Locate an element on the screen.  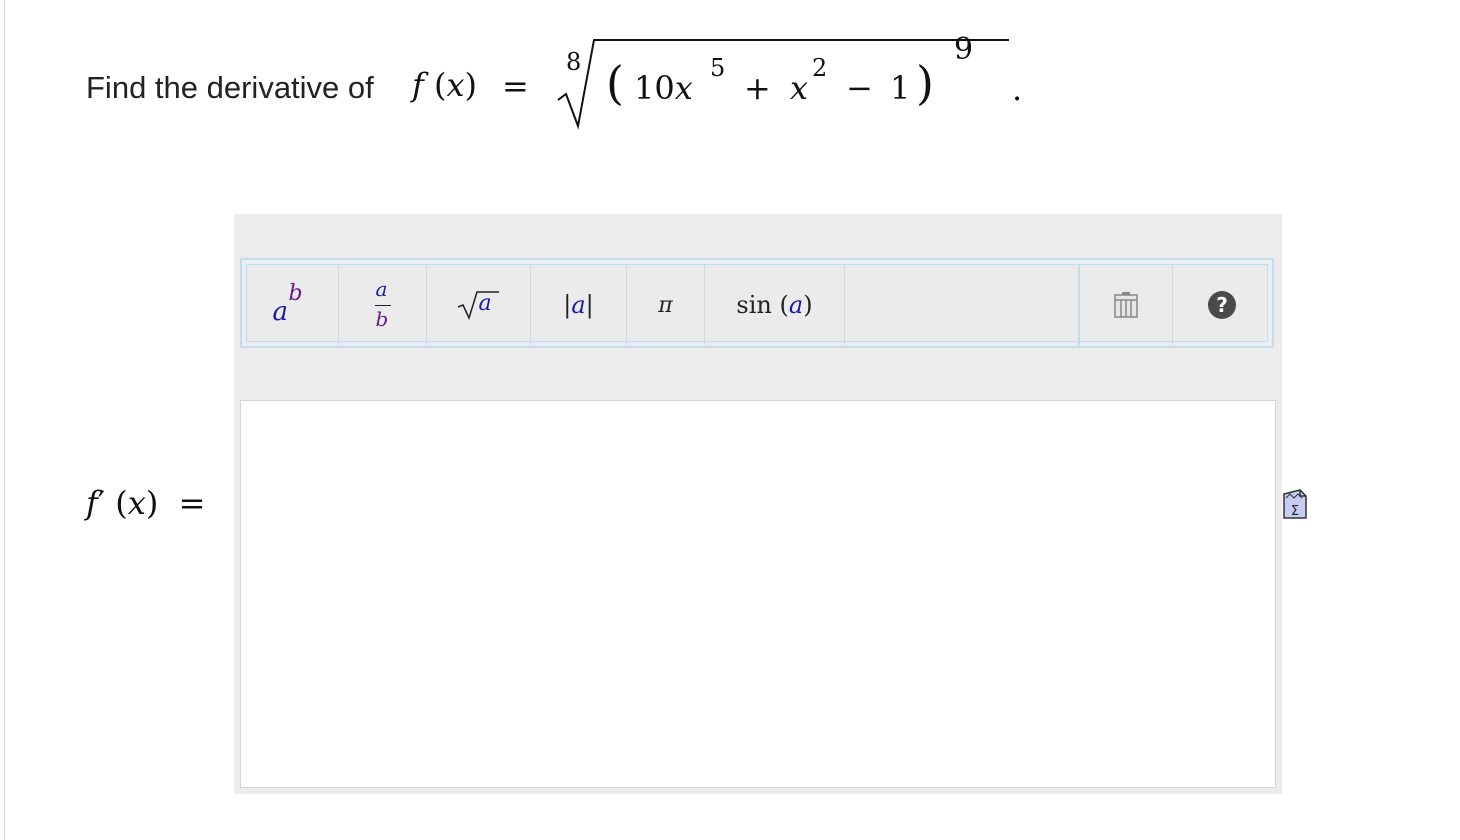
fraction-button: a b is located at coordinates (383, 305).